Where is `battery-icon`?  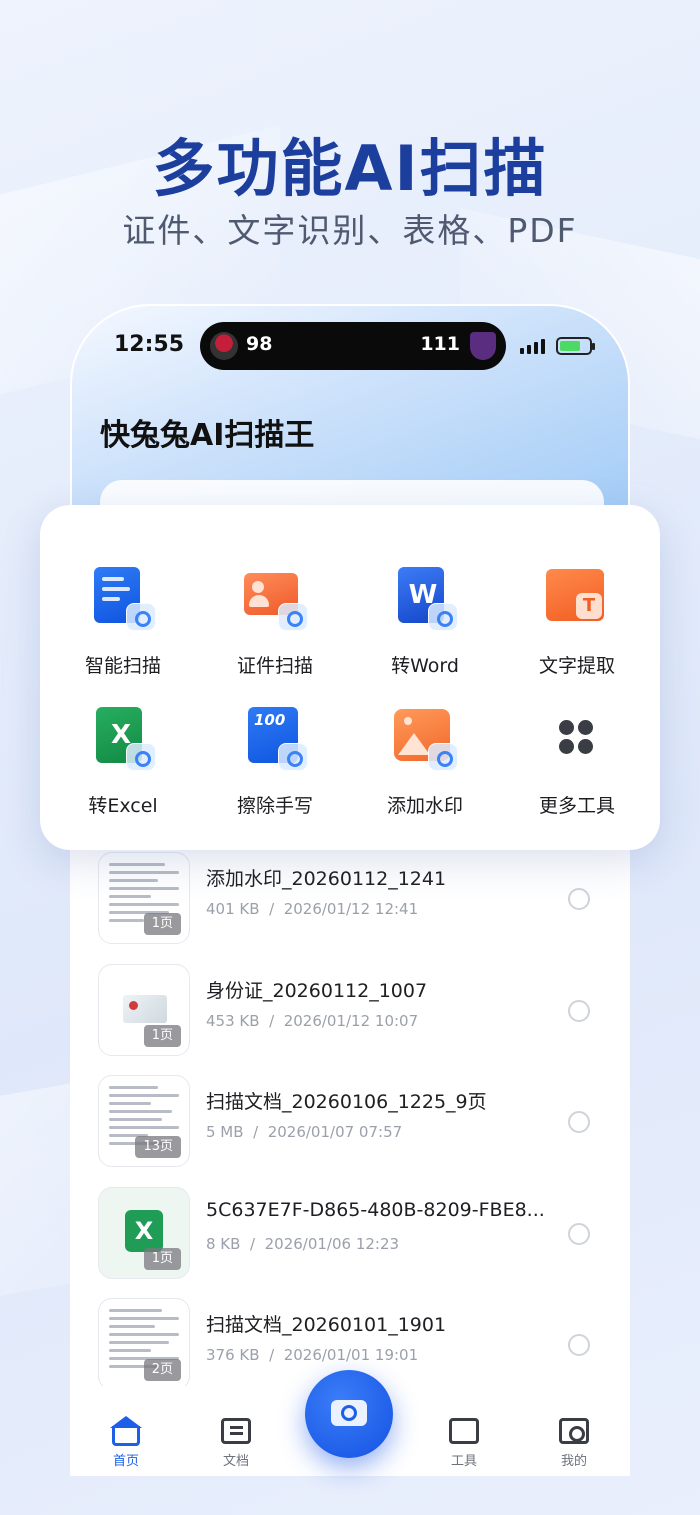 battery-icon is located at coordinates (575, 346).